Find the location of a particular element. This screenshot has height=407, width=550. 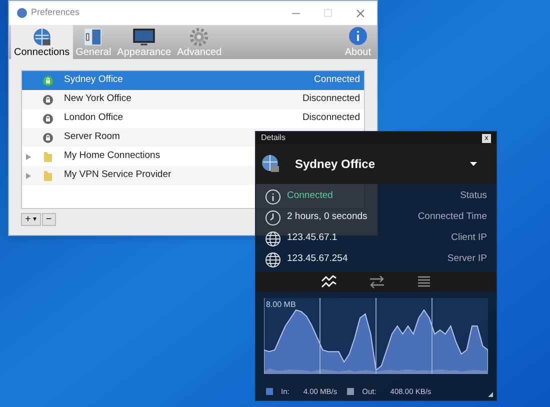

info-label: Client IP is located at coordinates (469, 238).